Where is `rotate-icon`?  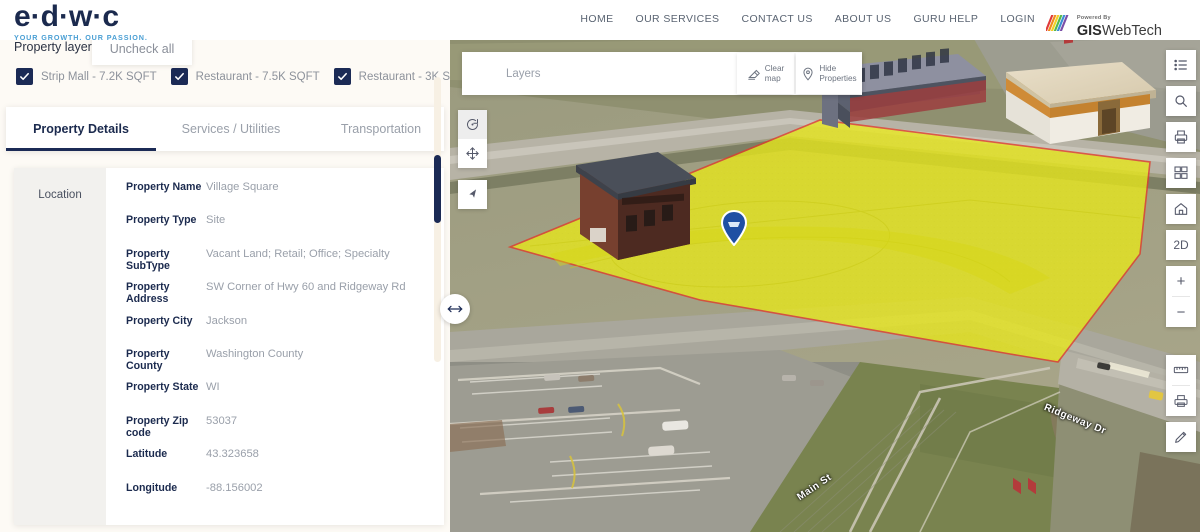
rotate-icon is located at coordinates (473, 124).